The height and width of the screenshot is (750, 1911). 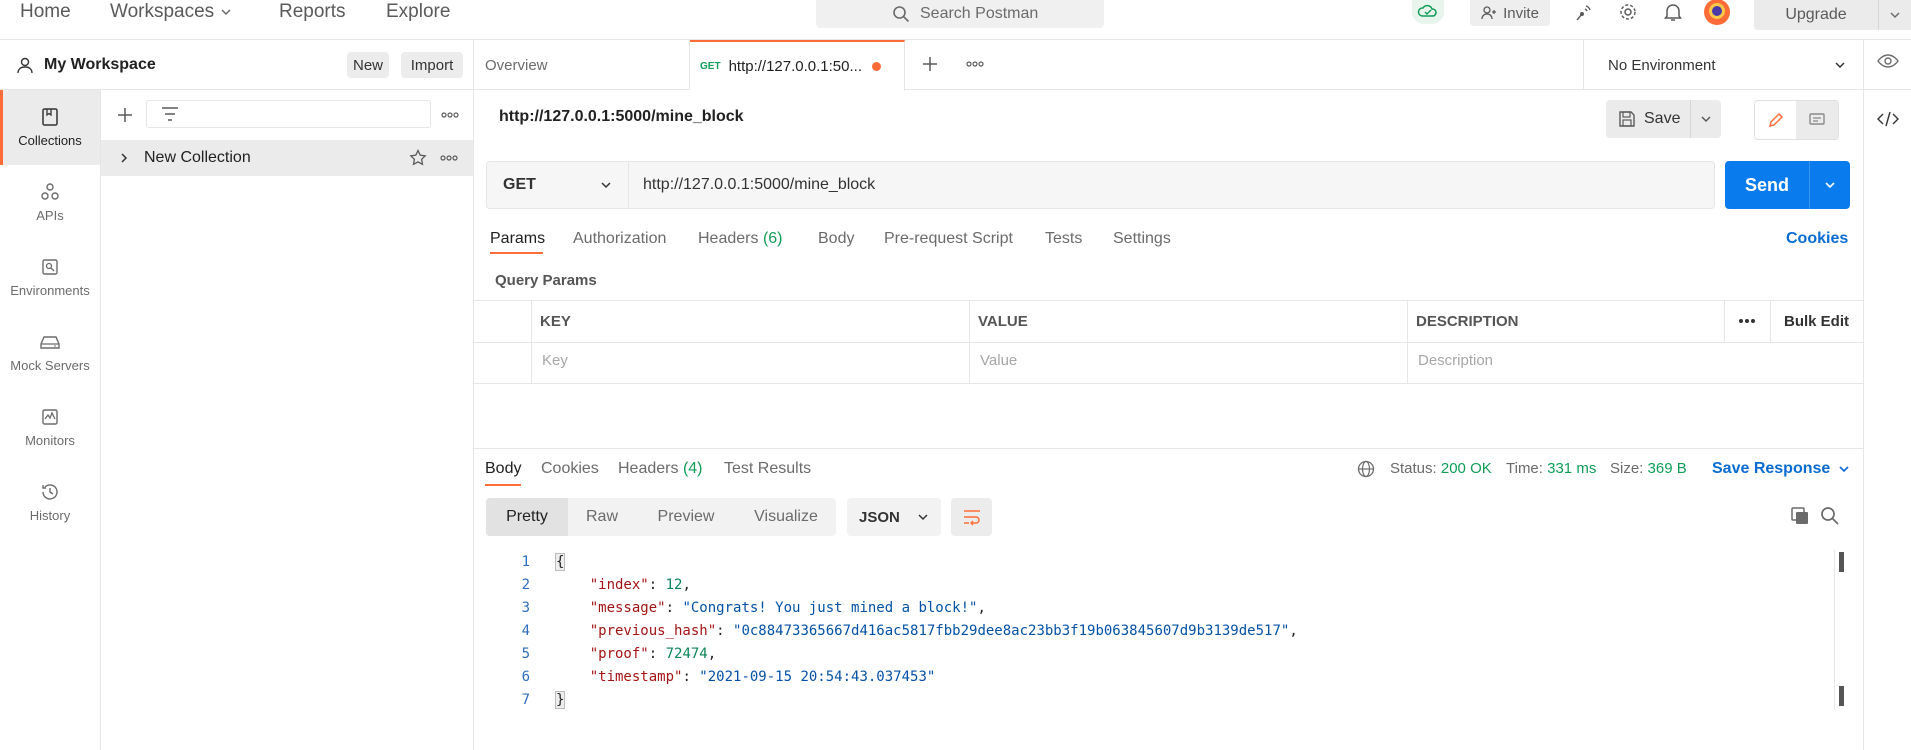 What do you see at coordinates (1142, 239) in the screenshot?
I see `tab-settings: Settings` at bounding box center [1142, 239].